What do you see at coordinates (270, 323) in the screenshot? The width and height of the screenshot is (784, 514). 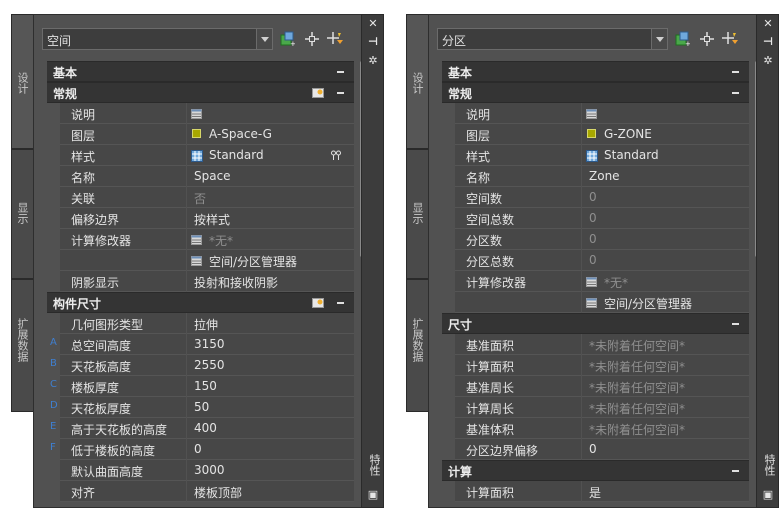 I see `property-value: 拉伸` at bounding box center [270, 323].